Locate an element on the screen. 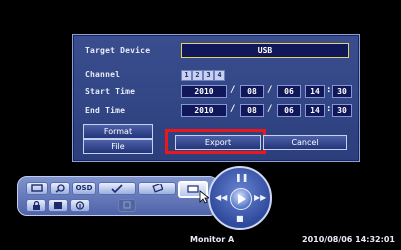 This screenshot has height=250, width=401. info-icon is located at coordinates (80, 205).